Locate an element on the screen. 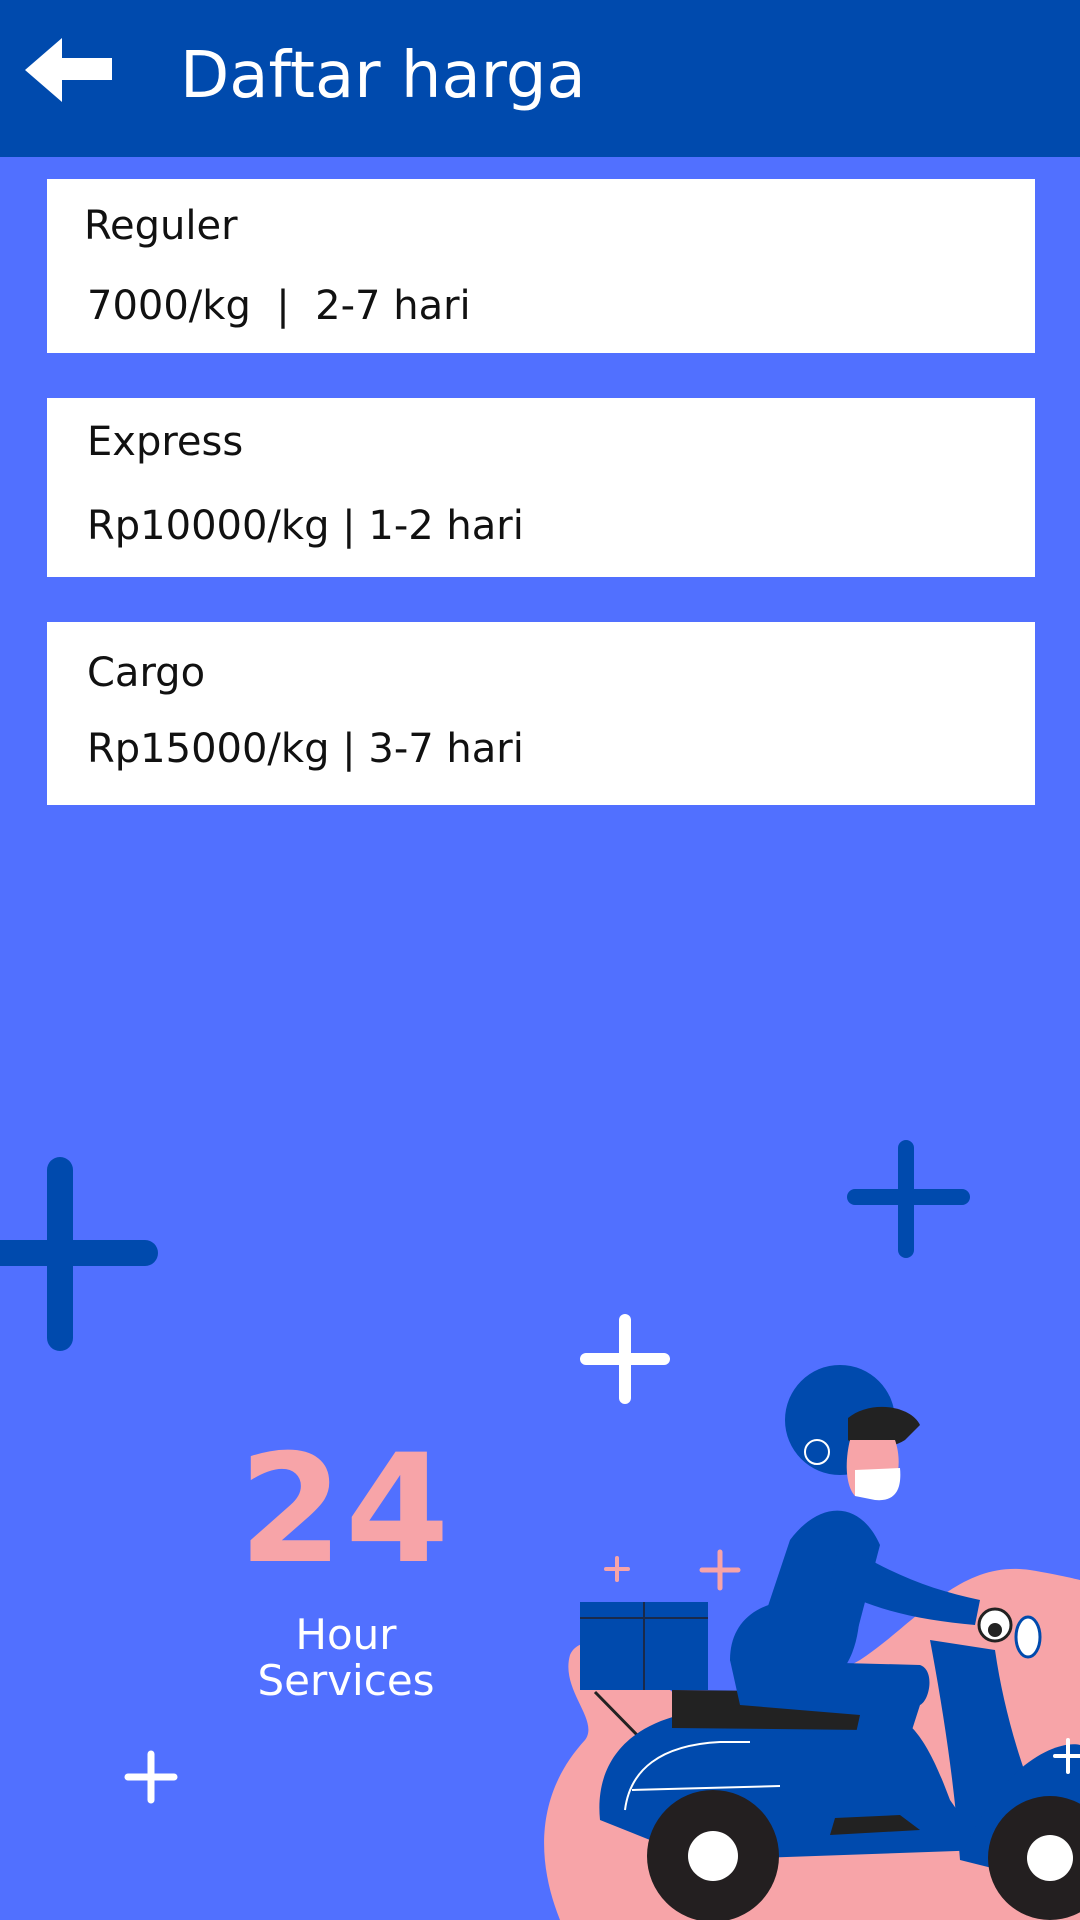 Image resolution: width=1080 pixels, height=1920 pixels. promo-line-hour: Hour is located at coordinates (346, 1634).